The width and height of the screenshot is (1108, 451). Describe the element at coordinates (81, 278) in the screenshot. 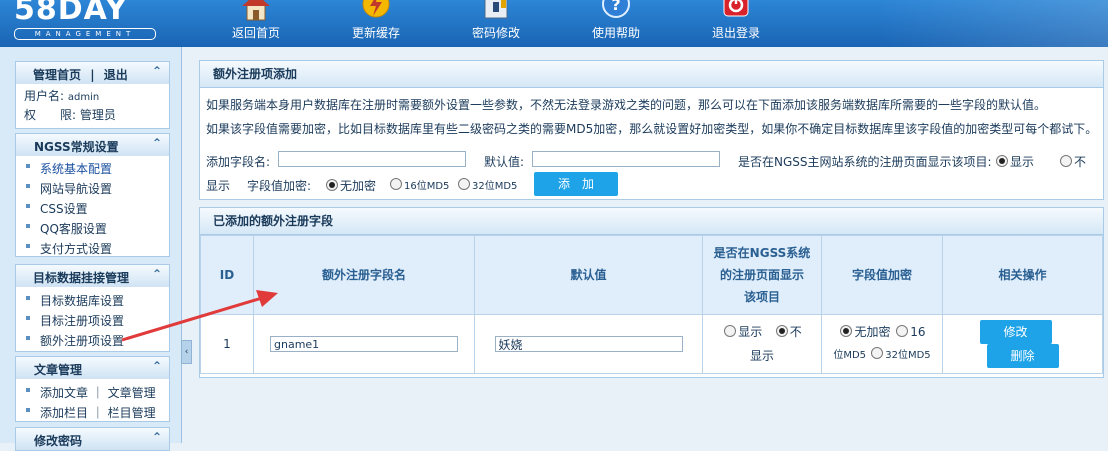

I see `section-title: 目标数据挂接管理` at that location.